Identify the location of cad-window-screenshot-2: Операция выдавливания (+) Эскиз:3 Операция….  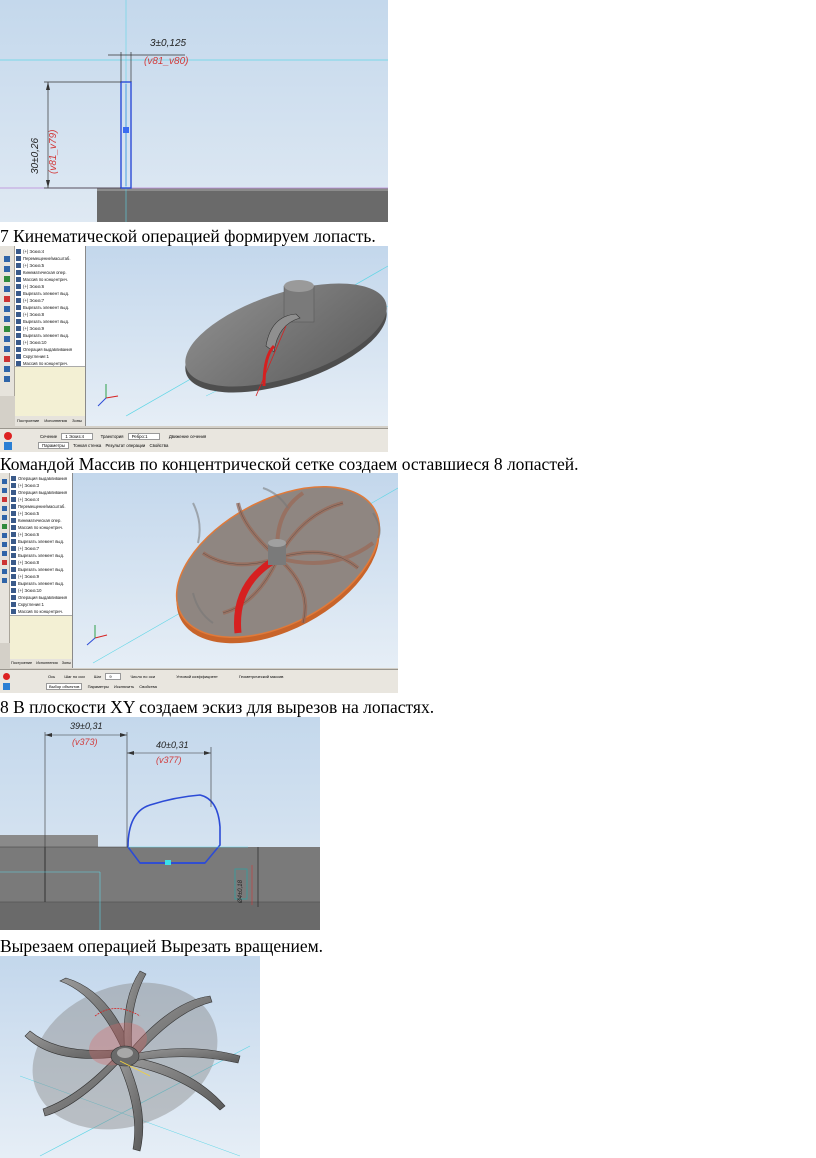
(199, 583).